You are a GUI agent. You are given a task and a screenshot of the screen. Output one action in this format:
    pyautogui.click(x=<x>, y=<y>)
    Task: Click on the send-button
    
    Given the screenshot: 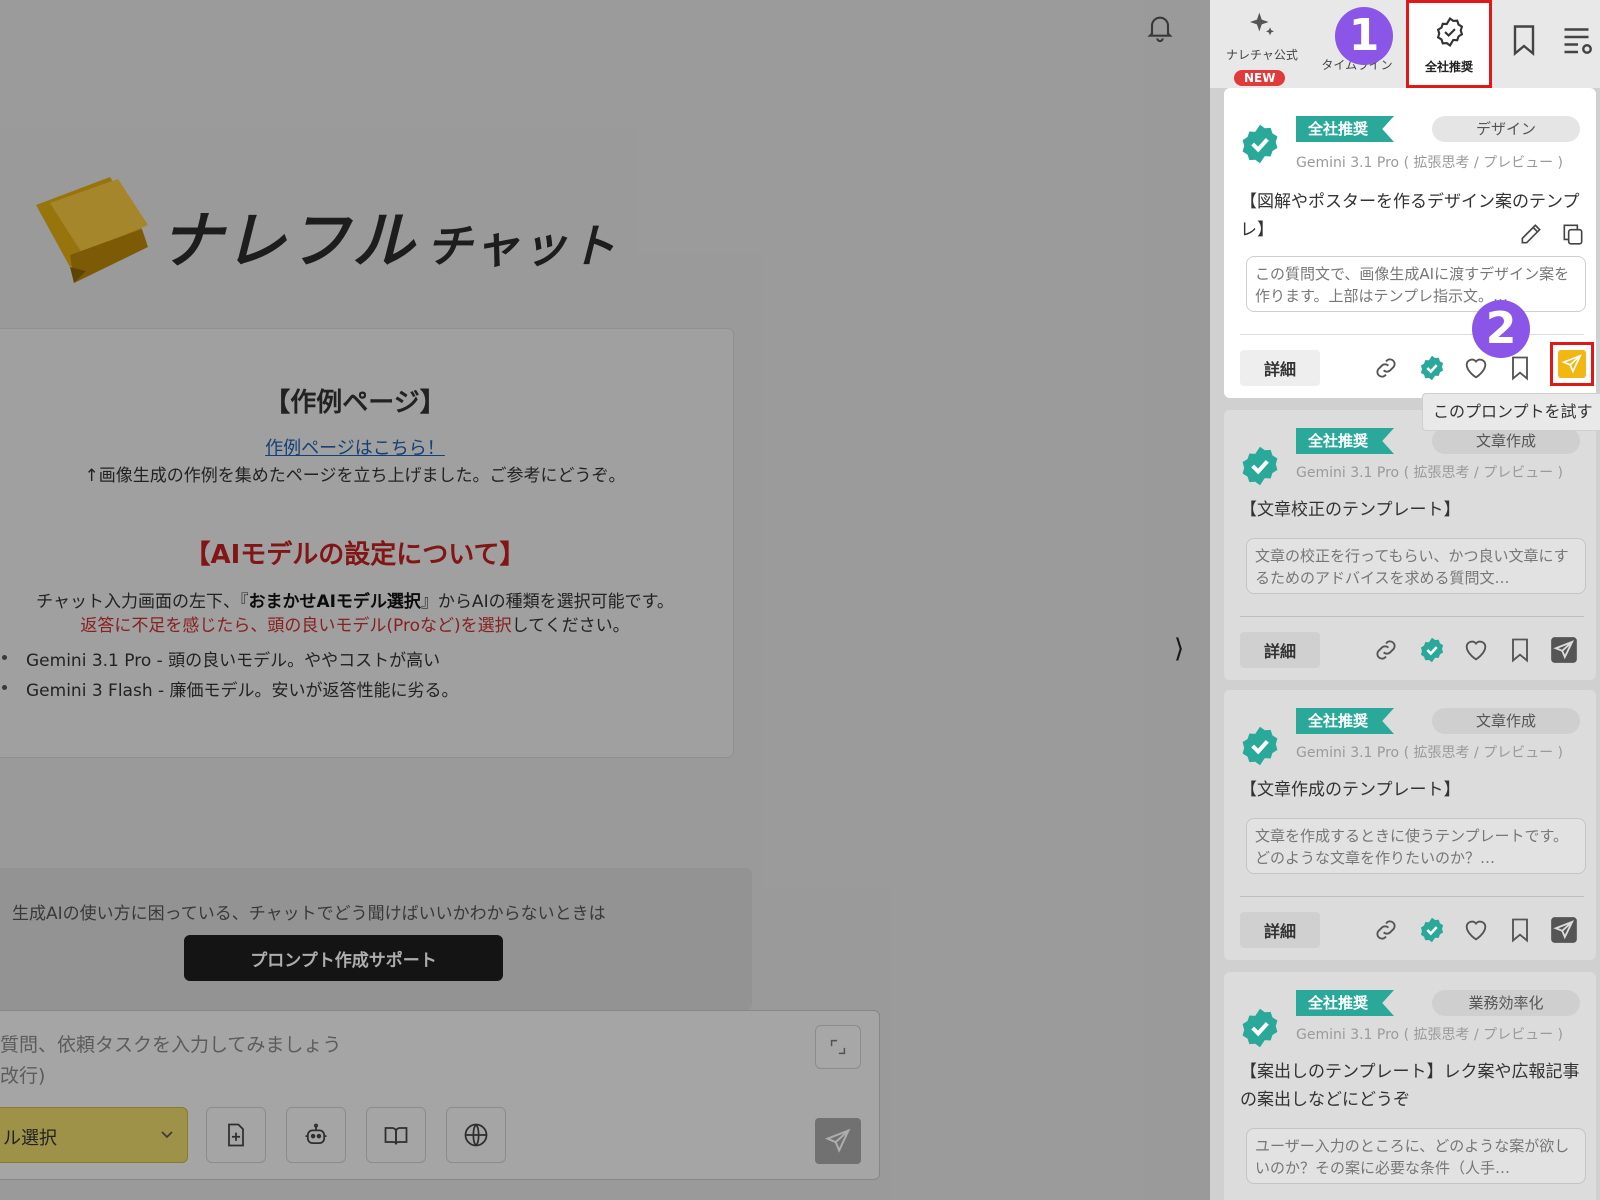 What is the action you would take?
    pyautogui.click(x=838, y=1141)
    